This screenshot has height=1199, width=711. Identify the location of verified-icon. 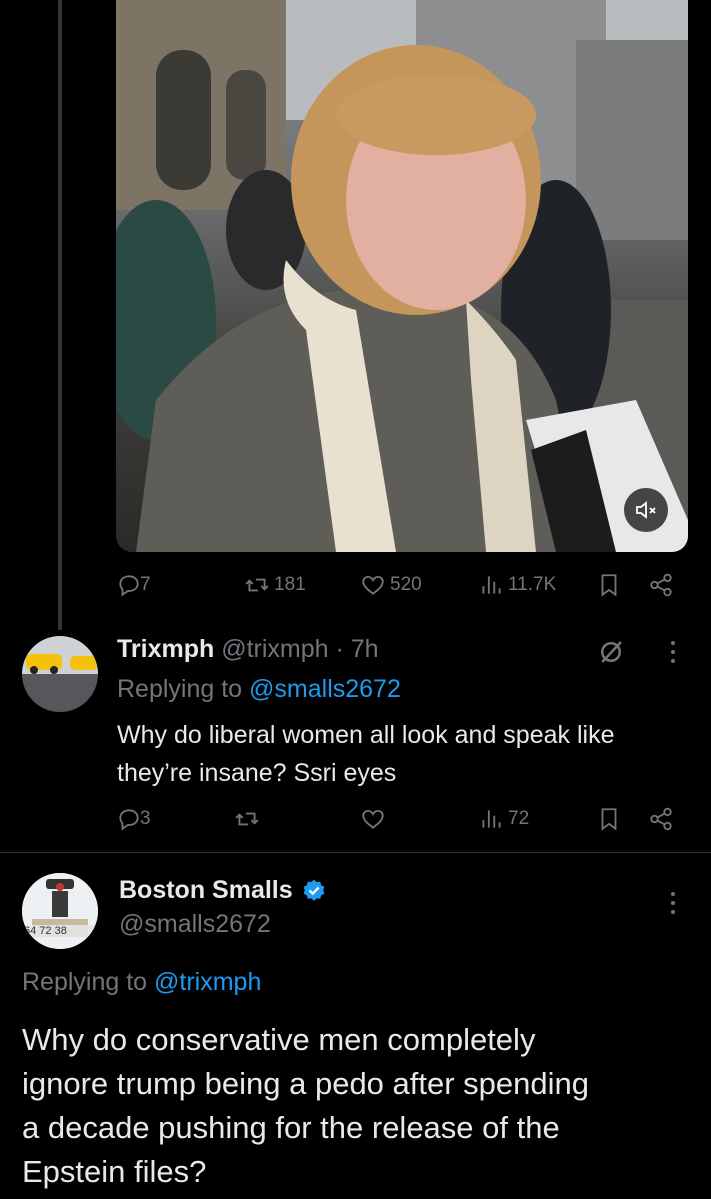
(314, 890).